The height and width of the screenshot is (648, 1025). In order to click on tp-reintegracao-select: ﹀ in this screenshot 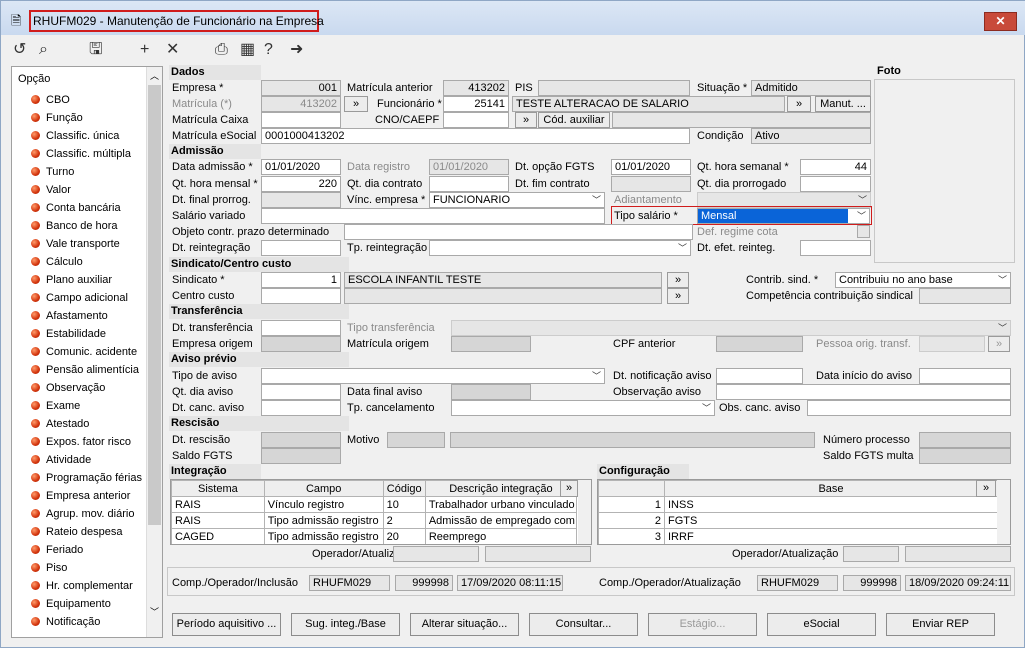, I will do `click(560, 248)`.